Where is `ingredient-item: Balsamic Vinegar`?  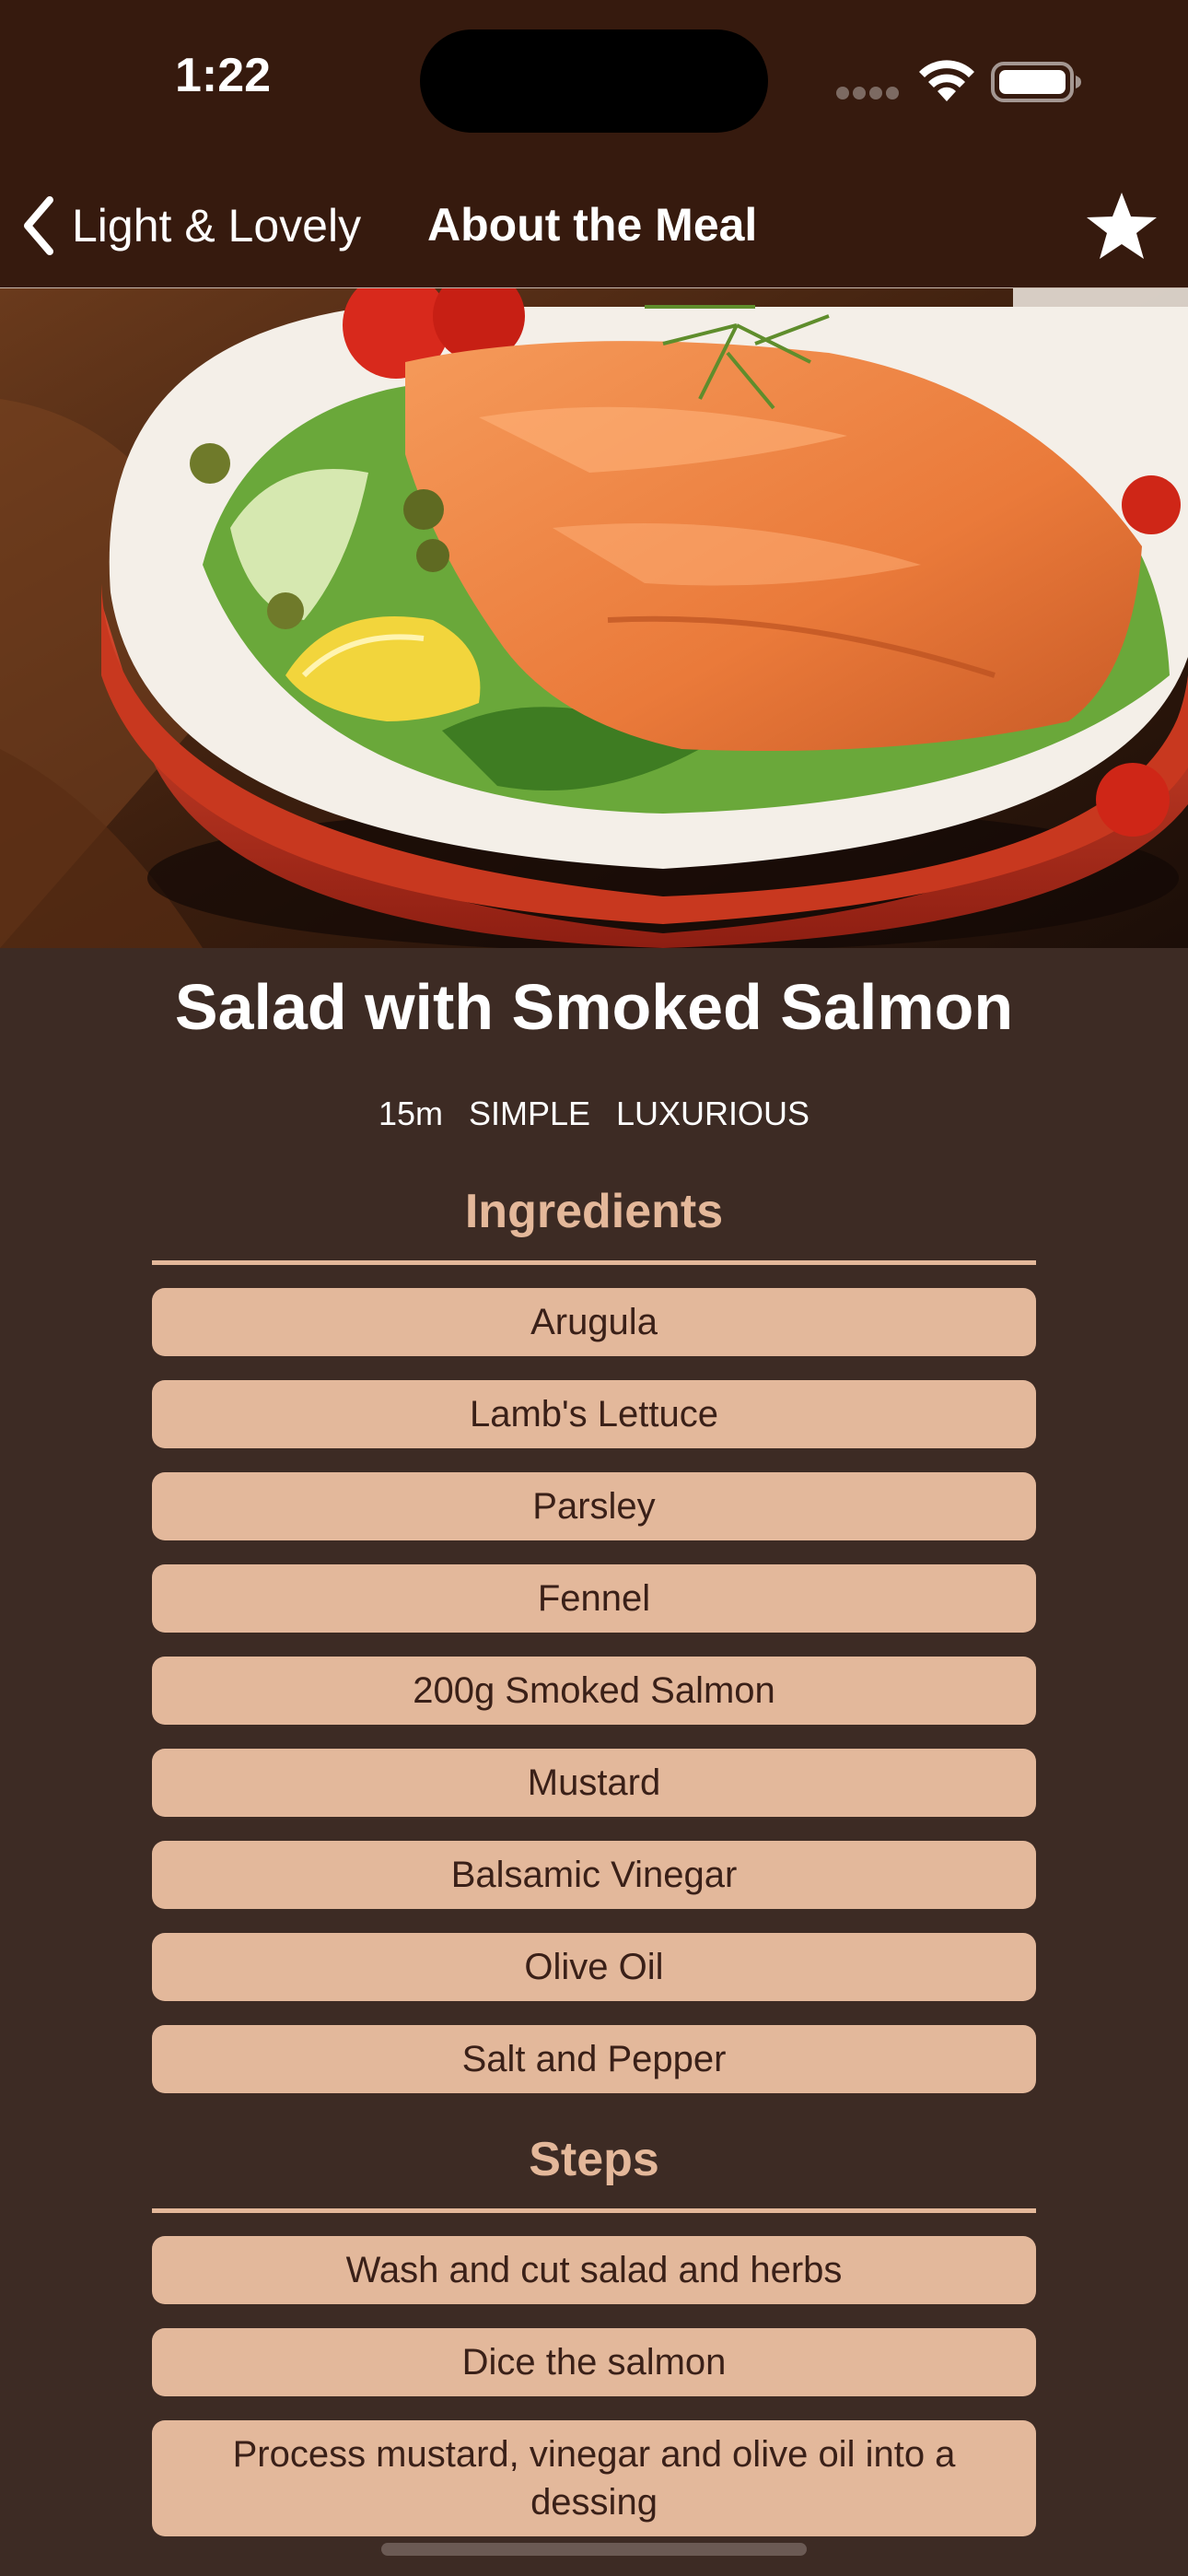 ingredient-item: Balsamic Vinegar is located at coordinates (594, 1875).